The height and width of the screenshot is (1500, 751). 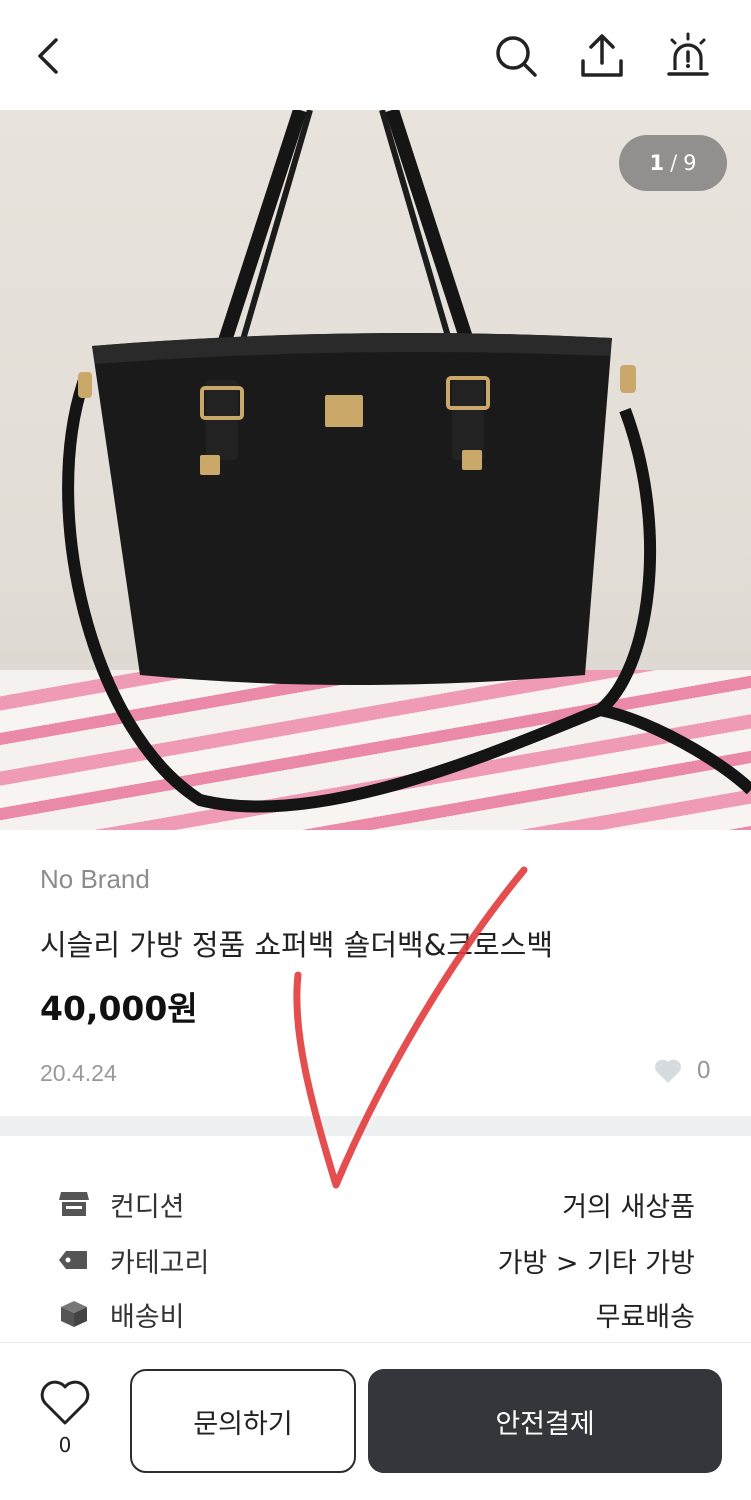 What do you see at coordinates (147, 1317) in the screenshot?
I see `spec-label: 배송비` at bounding box center [147, 1317].